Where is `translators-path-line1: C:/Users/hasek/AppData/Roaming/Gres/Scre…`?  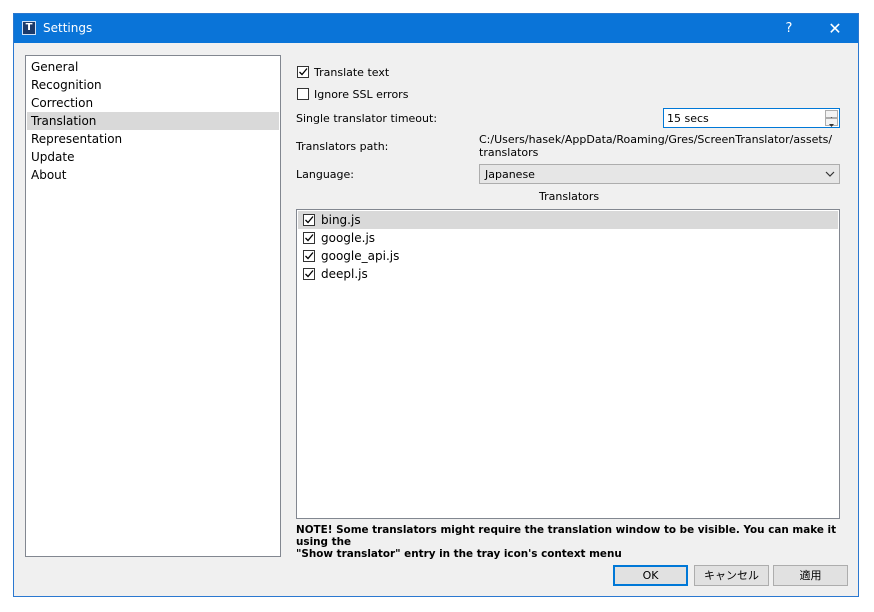 translators-path-line1: C:/Users/hasek/AppData/Roaming/Gres/Scre… is located at coordinates (656, 139).